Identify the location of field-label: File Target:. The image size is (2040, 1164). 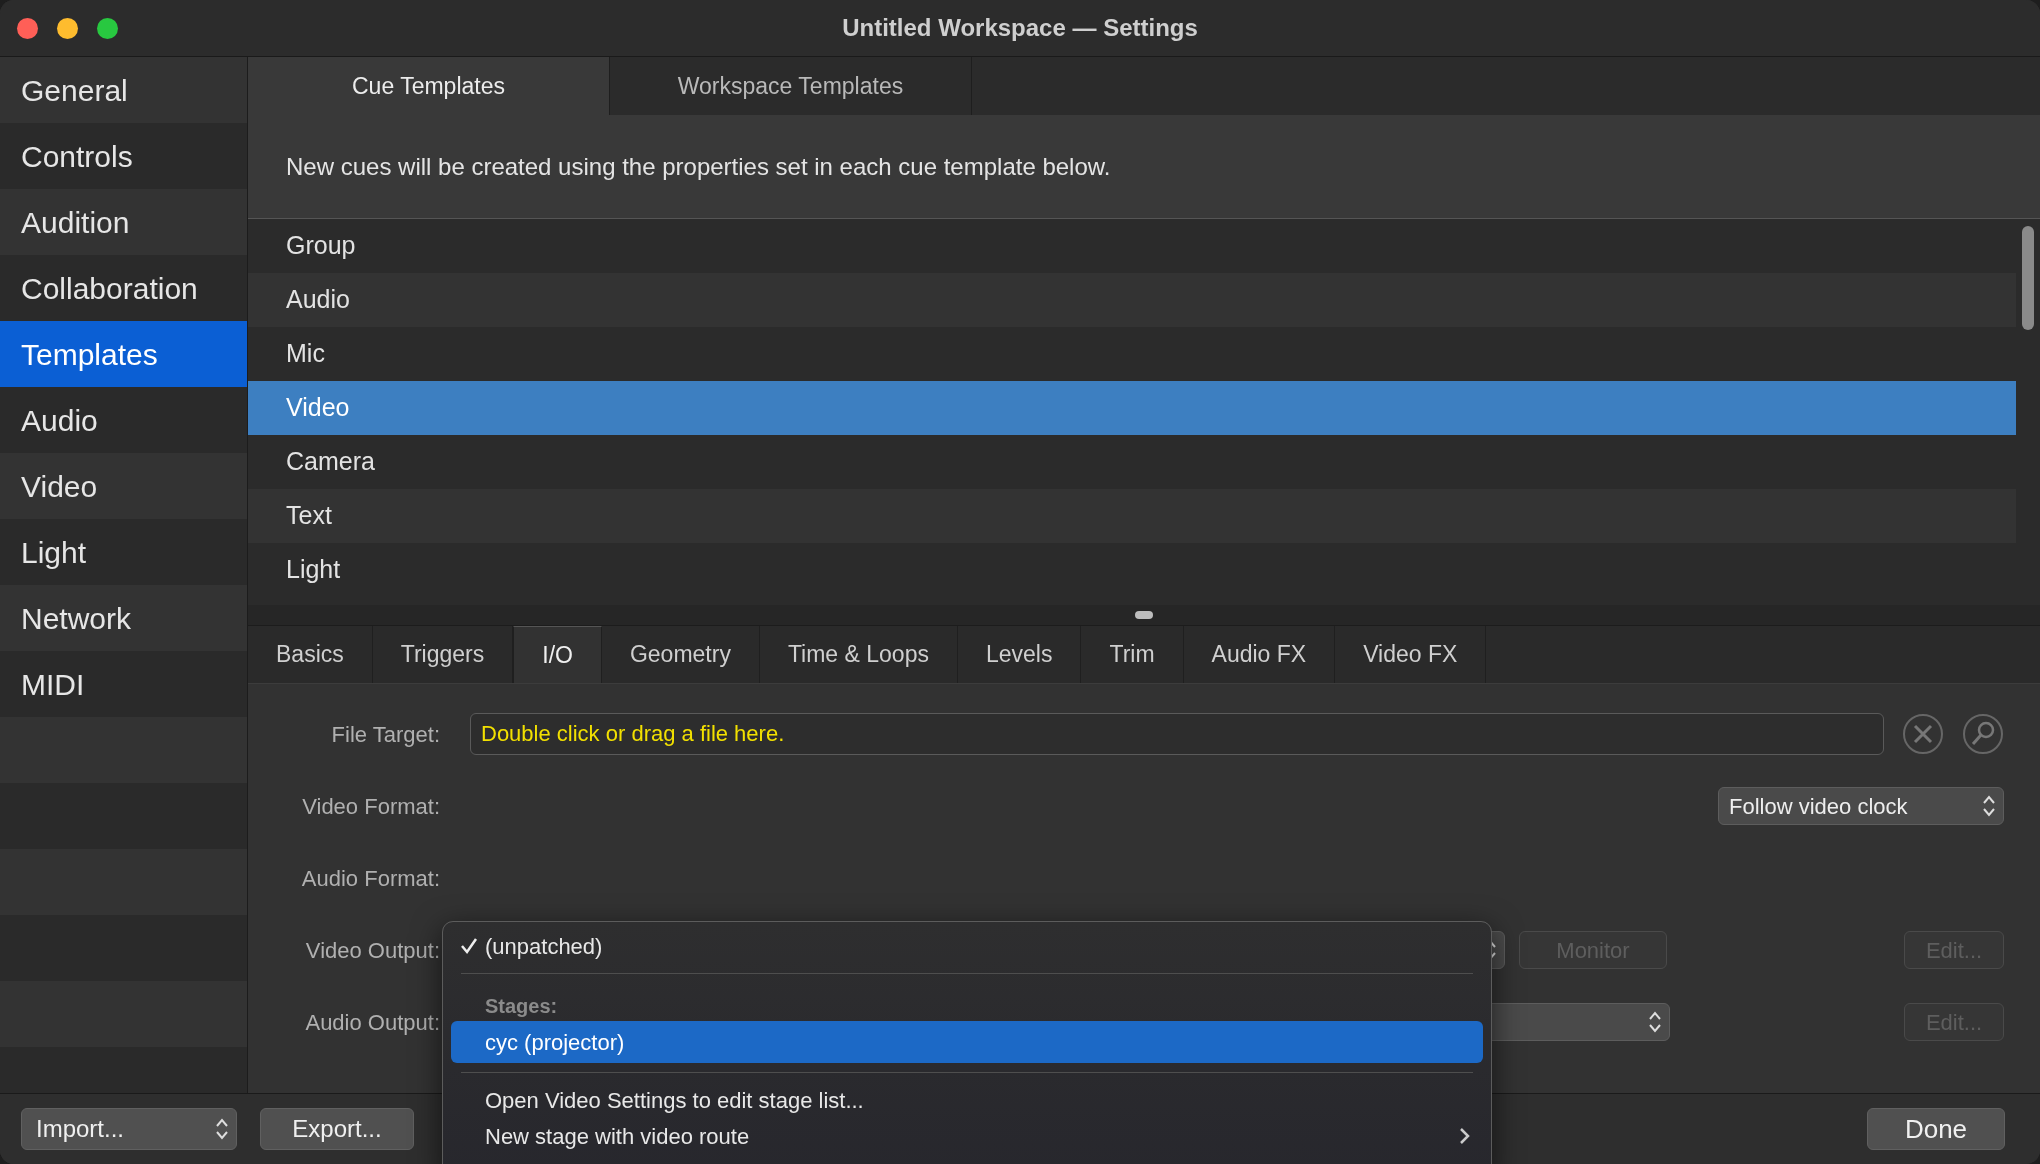
(385, 734).